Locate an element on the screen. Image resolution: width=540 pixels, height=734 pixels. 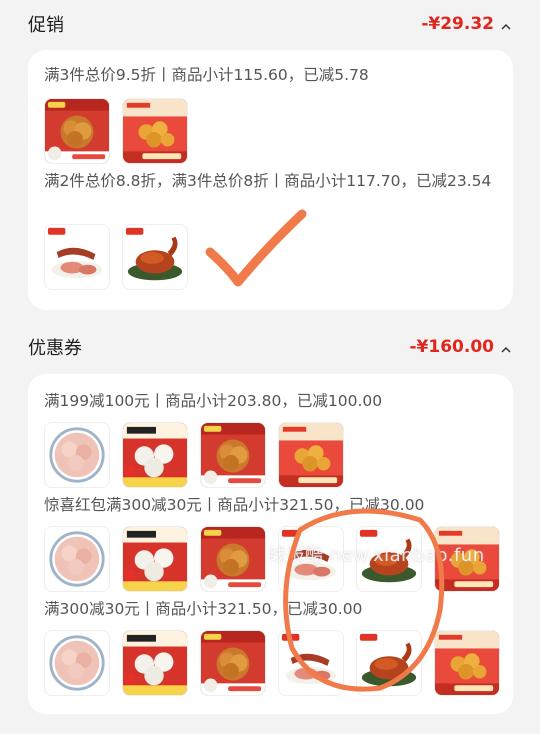
coupon-section-title: 优惠券 is located at coordinates (55, 348).